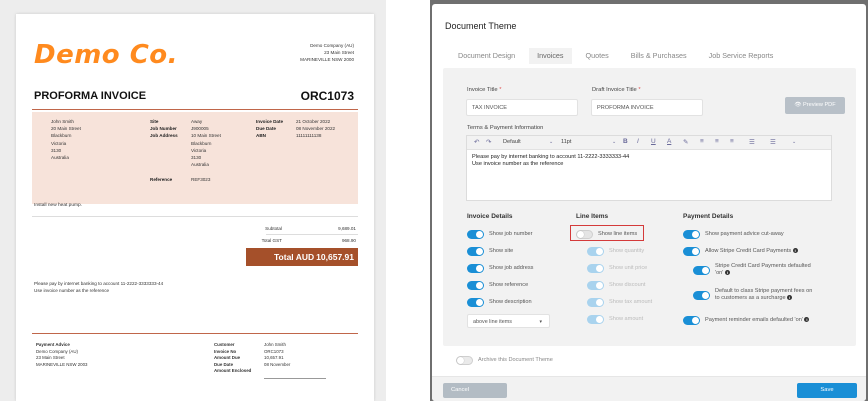 The height and width of the screenshot is (401, 868). I want to click on save-button: Save, so click(827, 390).